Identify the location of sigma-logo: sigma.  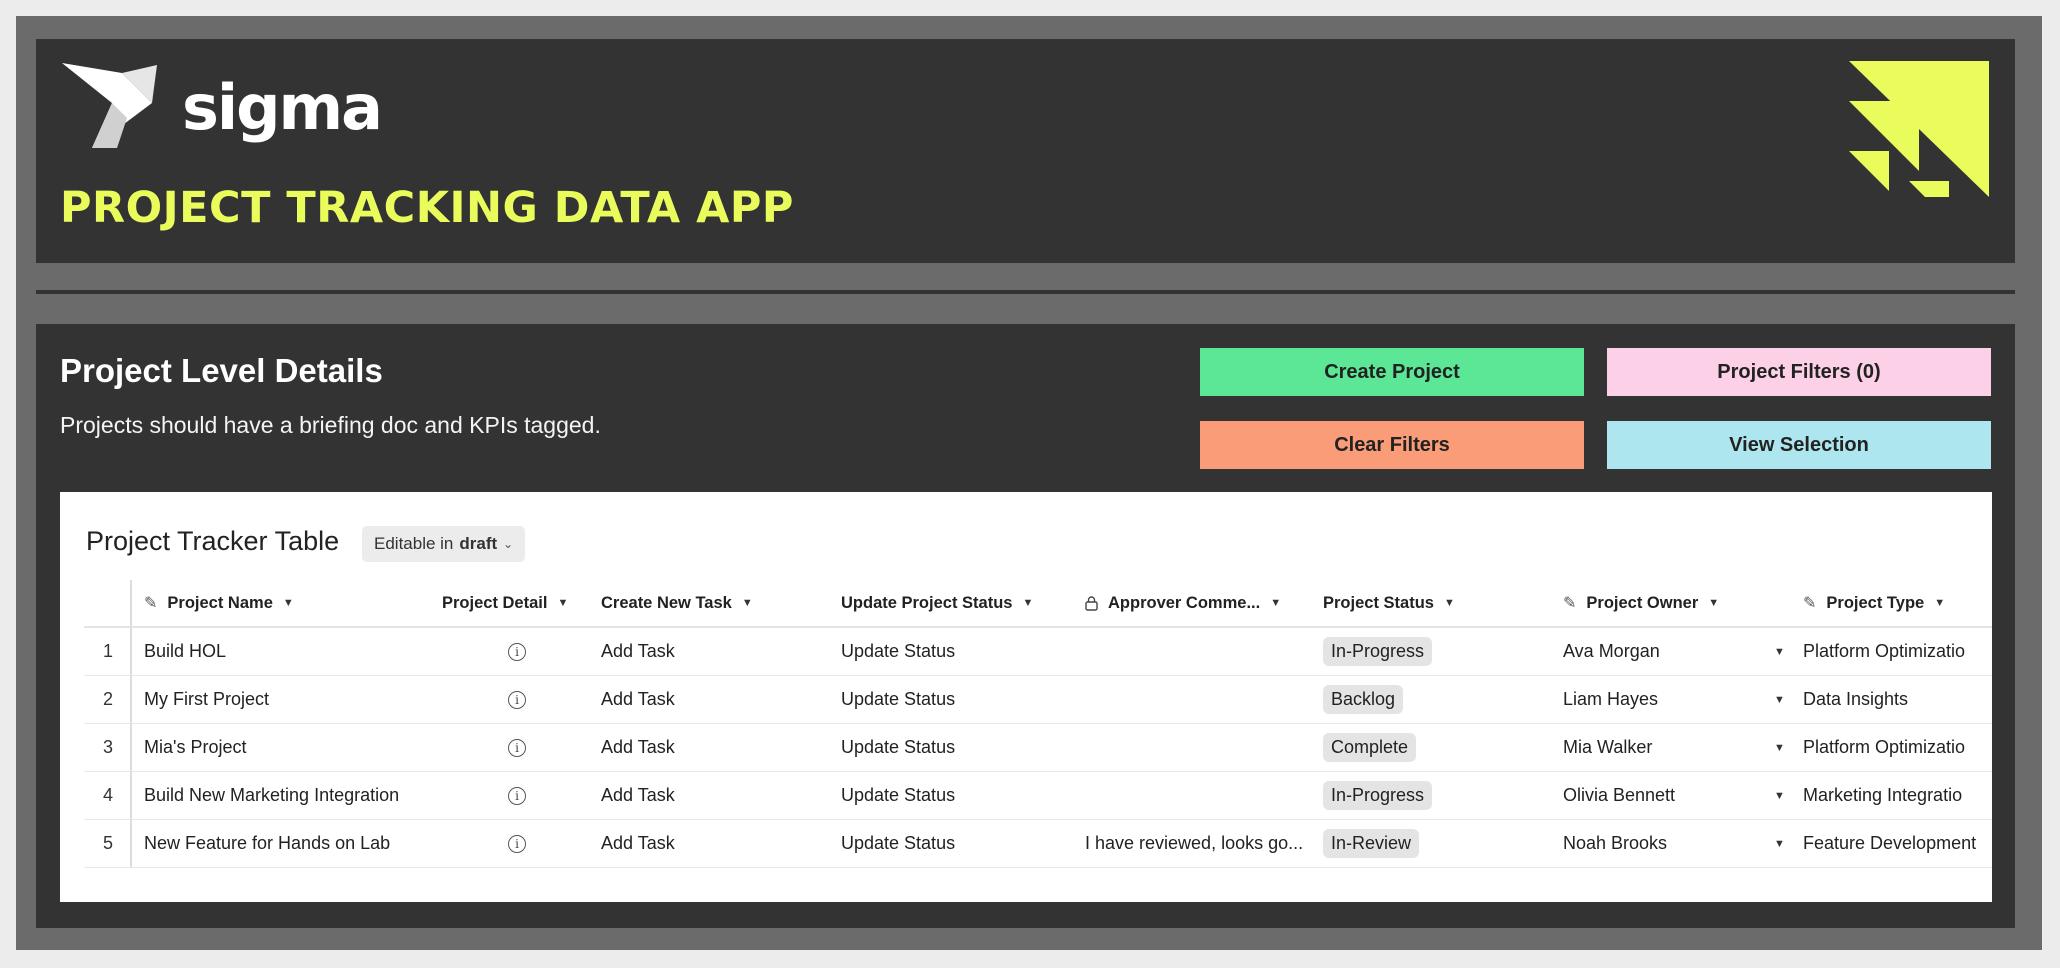
(232, 113).